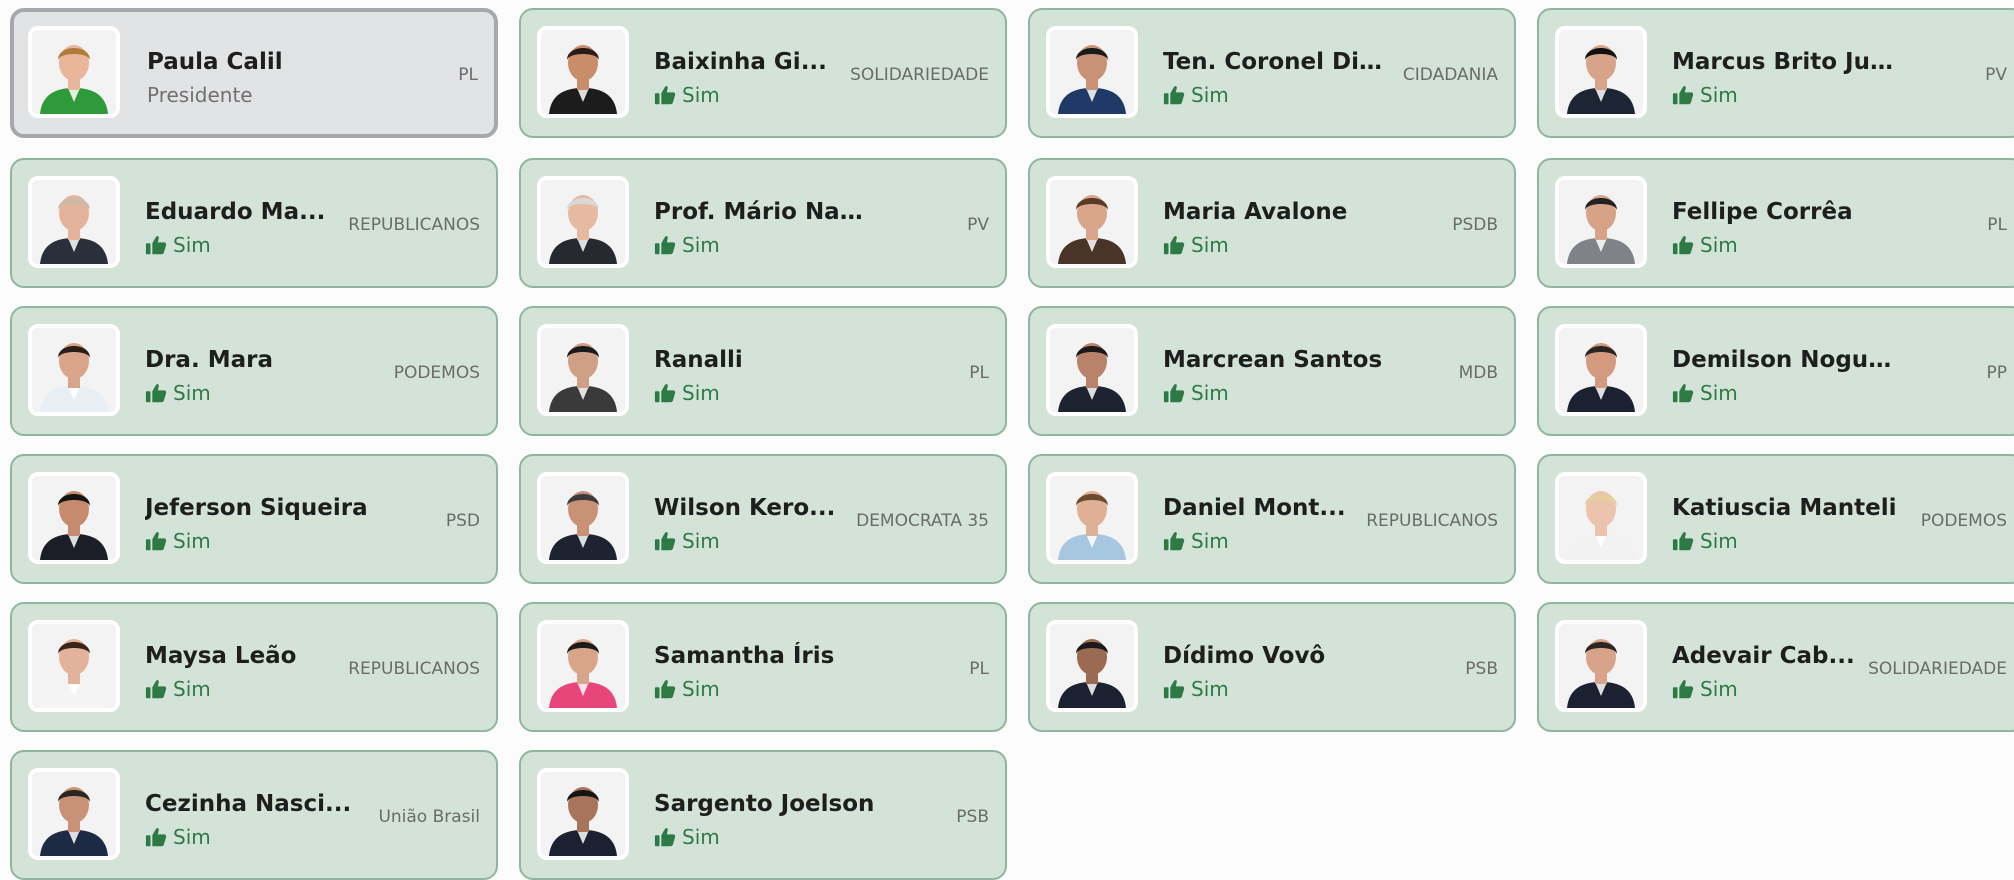 The width and height of the screenshot is (2014, 880). I want to click on member-name: Maysa Leão, so click(221, 656).